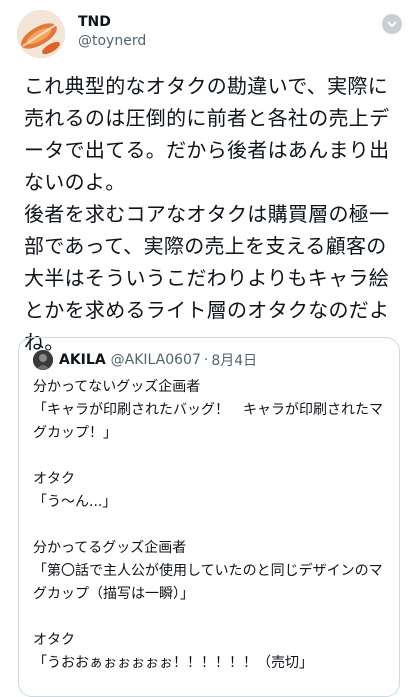 Image resolution: width=418 pixels, height=697 pixels. I want to click on quoted-author-avatar, so click(43, 360).